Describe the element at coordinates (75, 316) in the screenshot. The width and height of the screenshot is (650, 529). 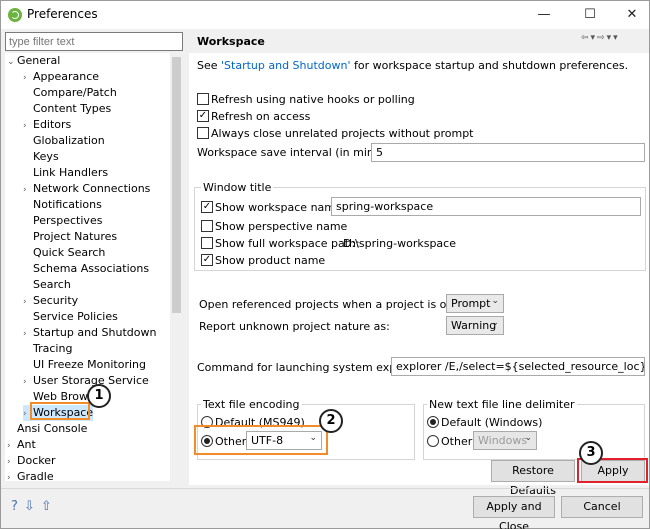
I see `tree-item-label: Service Policies` at that location.